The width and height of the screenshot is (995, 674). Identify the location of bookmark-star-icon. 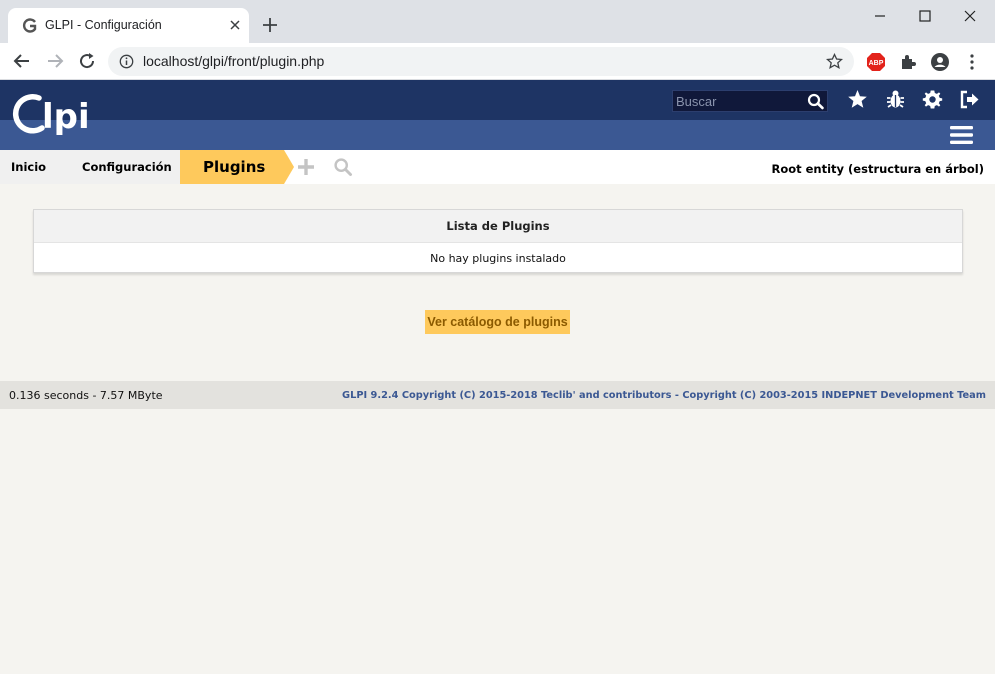
(834, 61).